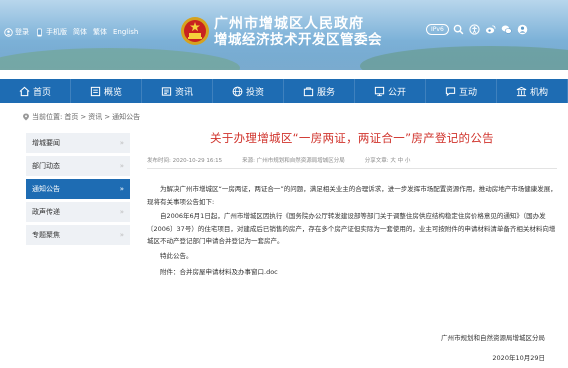 The image size is (568, 368). I want to click on nav-item-interact: 互动, so click(461, 91).